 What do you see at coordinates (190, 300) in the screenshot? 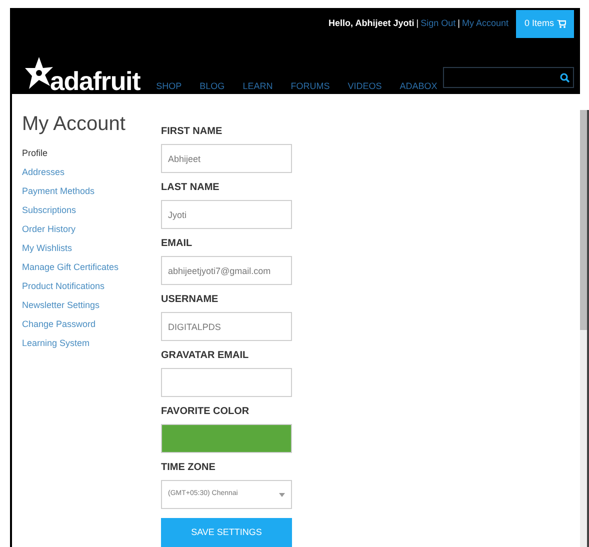
I see `field-label: USERNAME` at bounding box center [190, 300].